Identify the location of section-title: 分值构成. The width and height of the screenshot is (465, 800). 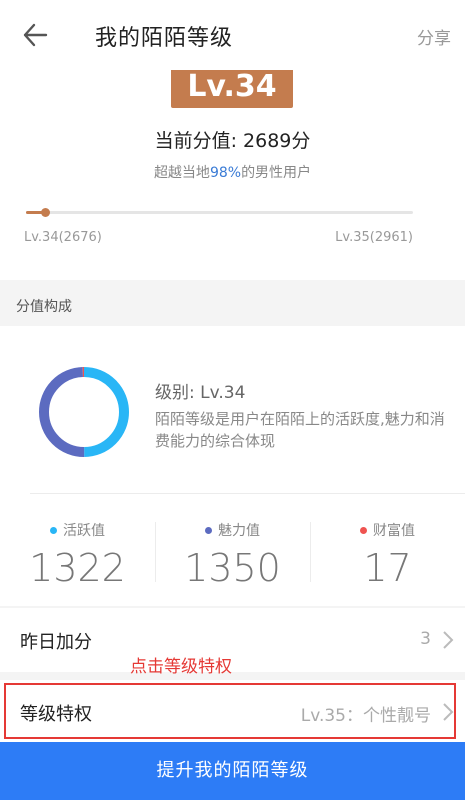
(44, 307).